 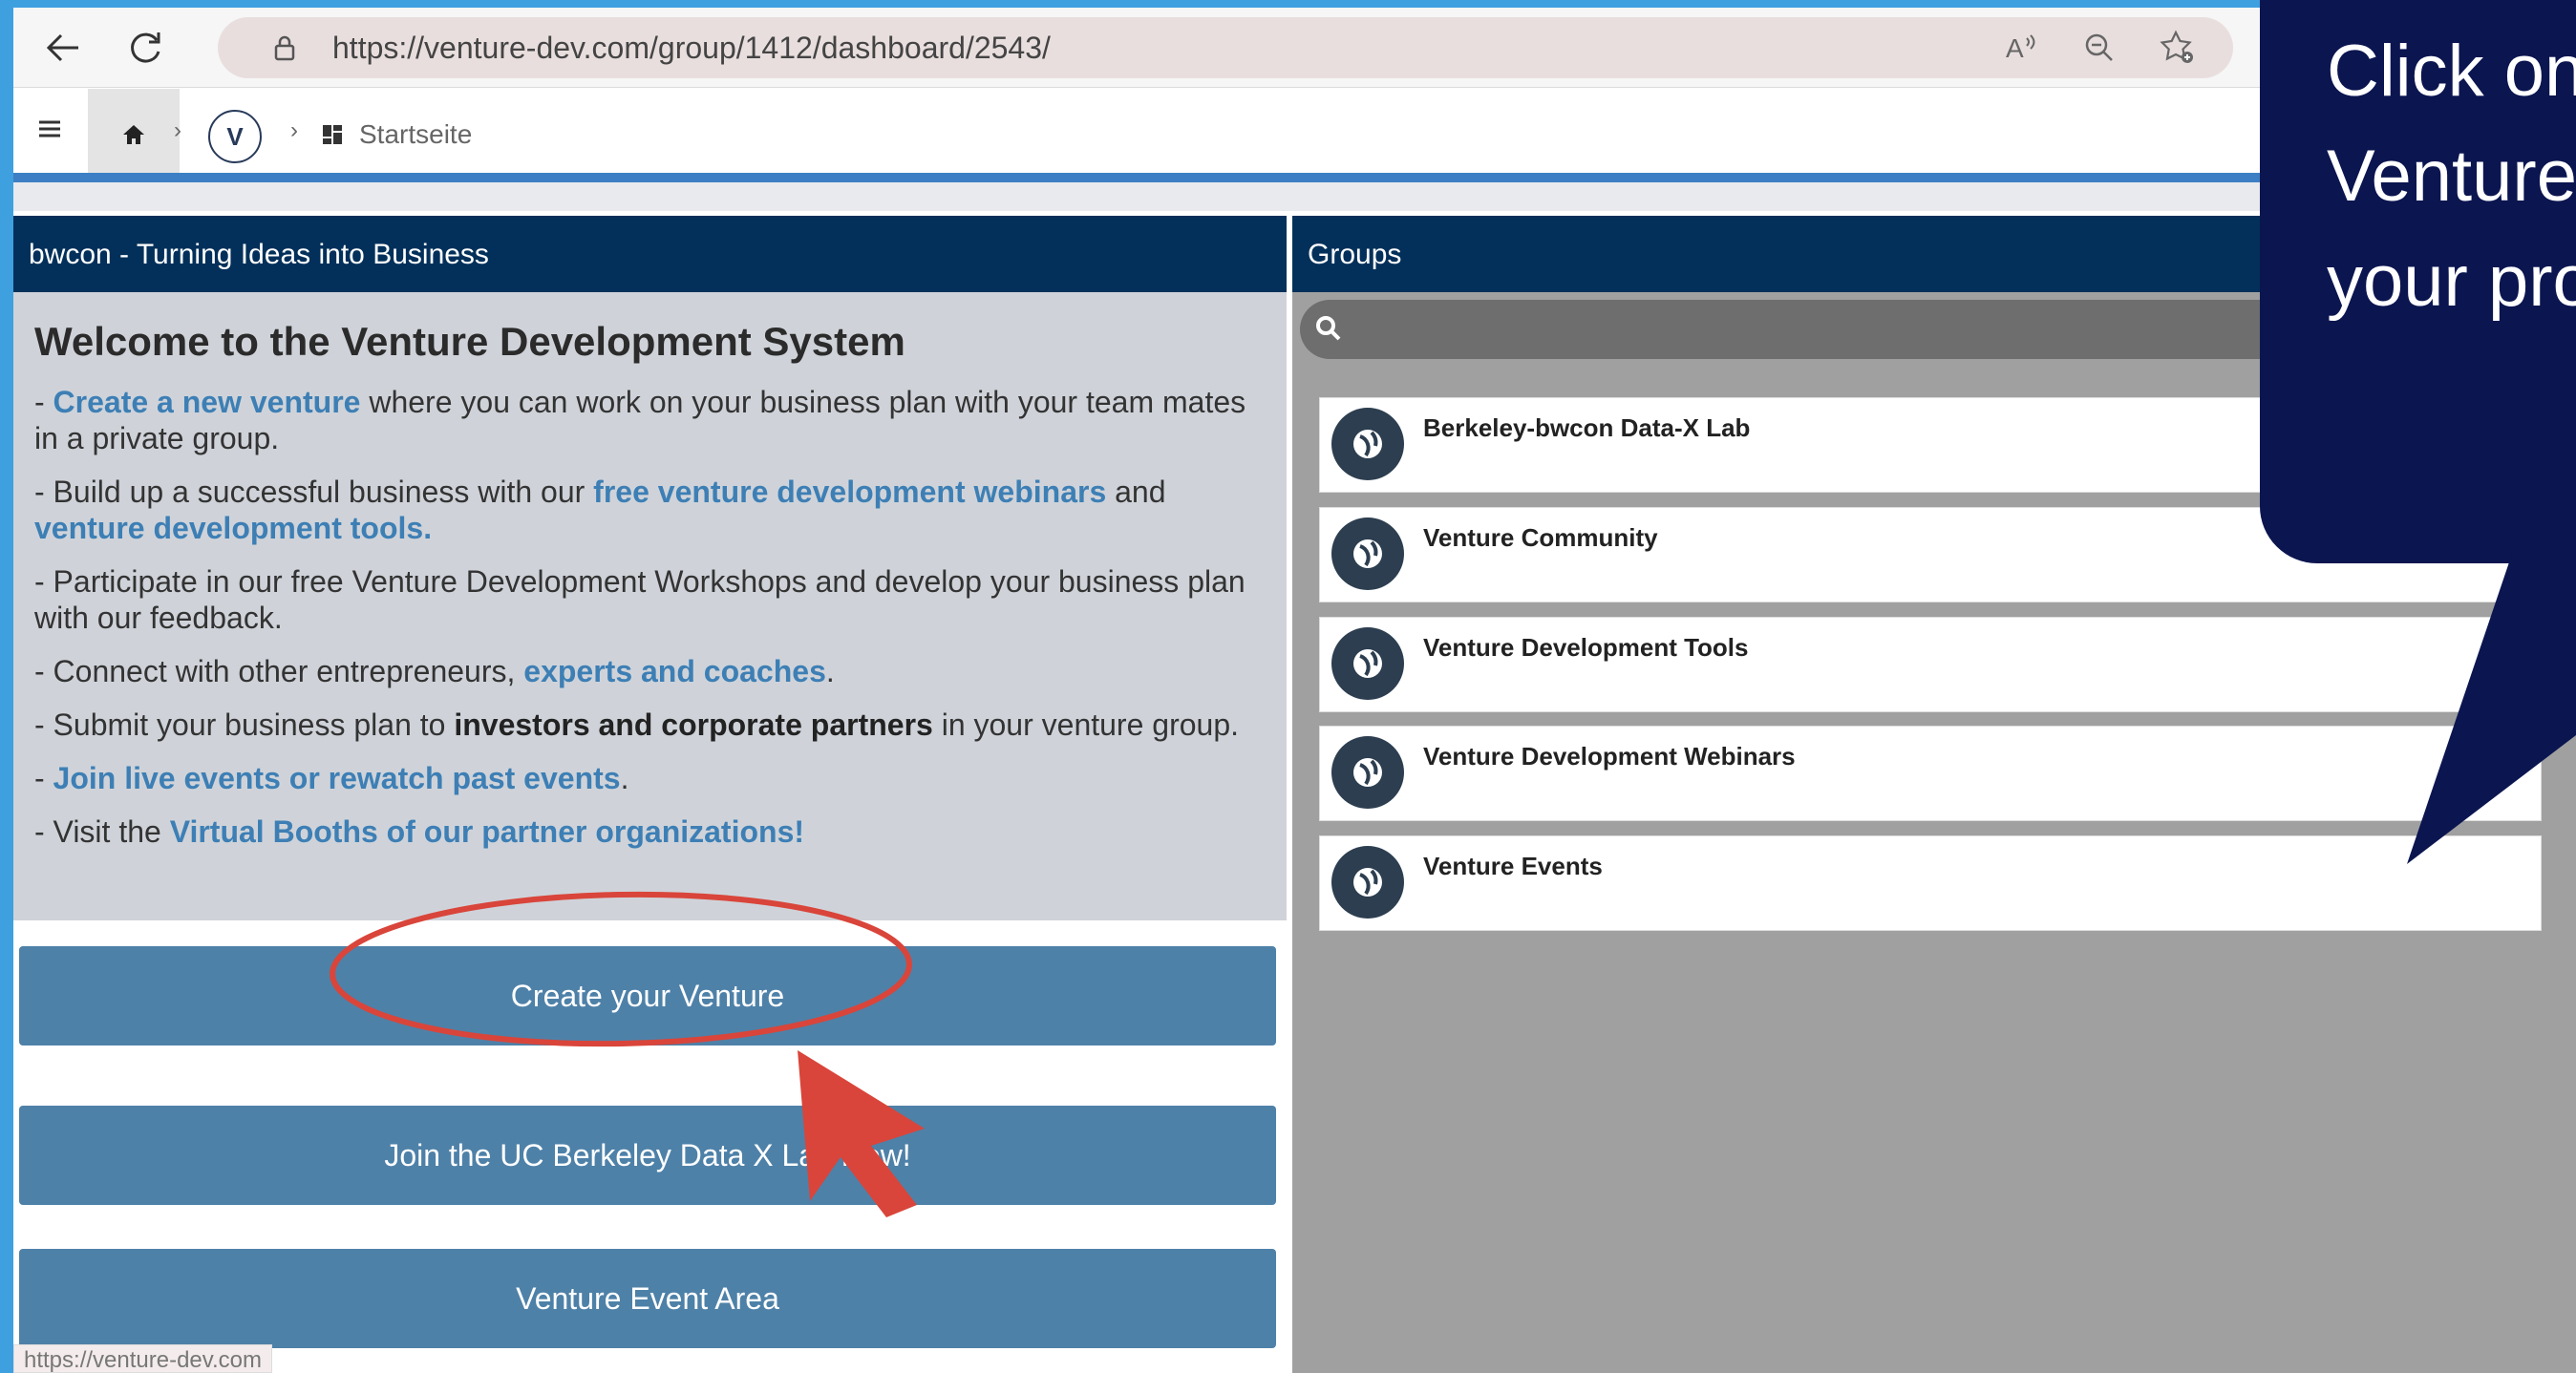 What do you see at coordinates (142, 1358) in the screenshot?
I see `status-url: https://venture-dev.com` at bounding box center [142, 1358].